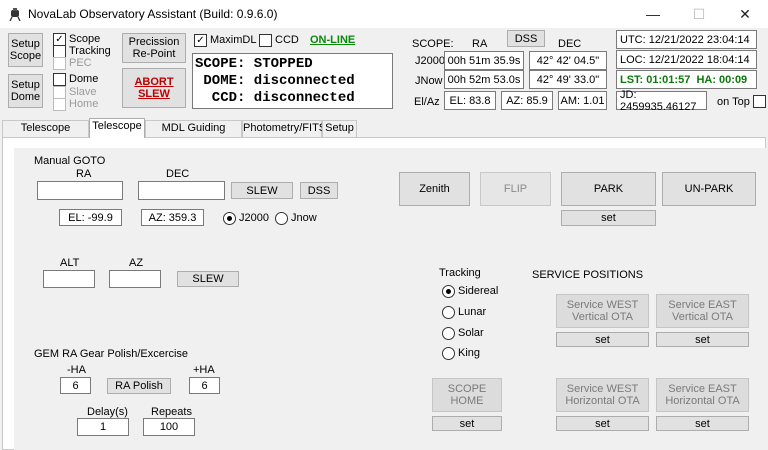 The image size is (768, 450). Describe the element at coordinates (204, 385) in the screenshot. I see `plus-ha-input: 6` at that location.